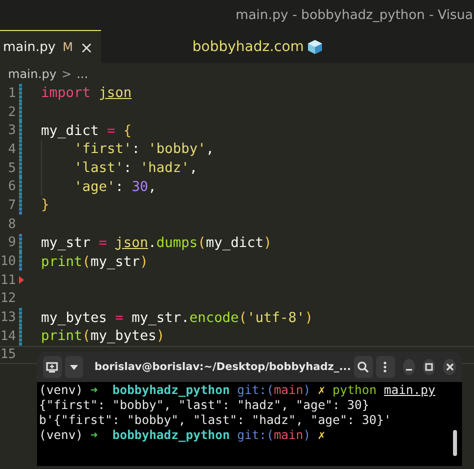  Describe the element at coordinates (215, 420) in the screenshot. I see `terminal-line: b'{"first": "bobby", "last": "hadz", "age": 30}'` at that location.